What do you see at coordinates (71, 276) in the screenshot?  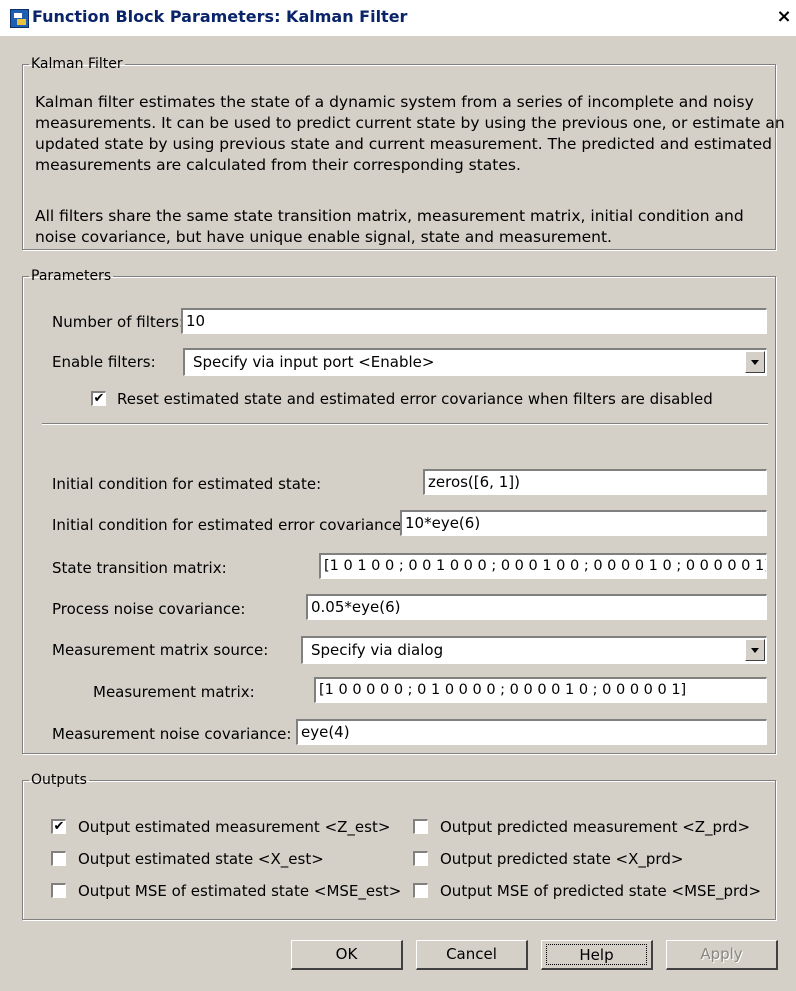 I see `parameters-group-title: Parameters` at bounding box center [71, 276].